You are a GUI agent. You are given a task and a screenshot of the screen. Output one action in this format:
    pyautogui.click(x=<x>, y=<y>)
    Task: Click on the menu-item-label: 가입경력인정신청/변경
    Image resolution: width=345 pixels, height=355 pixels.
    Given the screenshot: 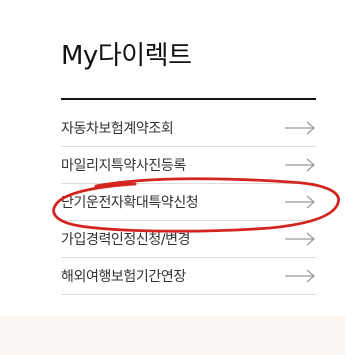 What is the action you would take?
    pyautogui.click(x=126, y=240)
    